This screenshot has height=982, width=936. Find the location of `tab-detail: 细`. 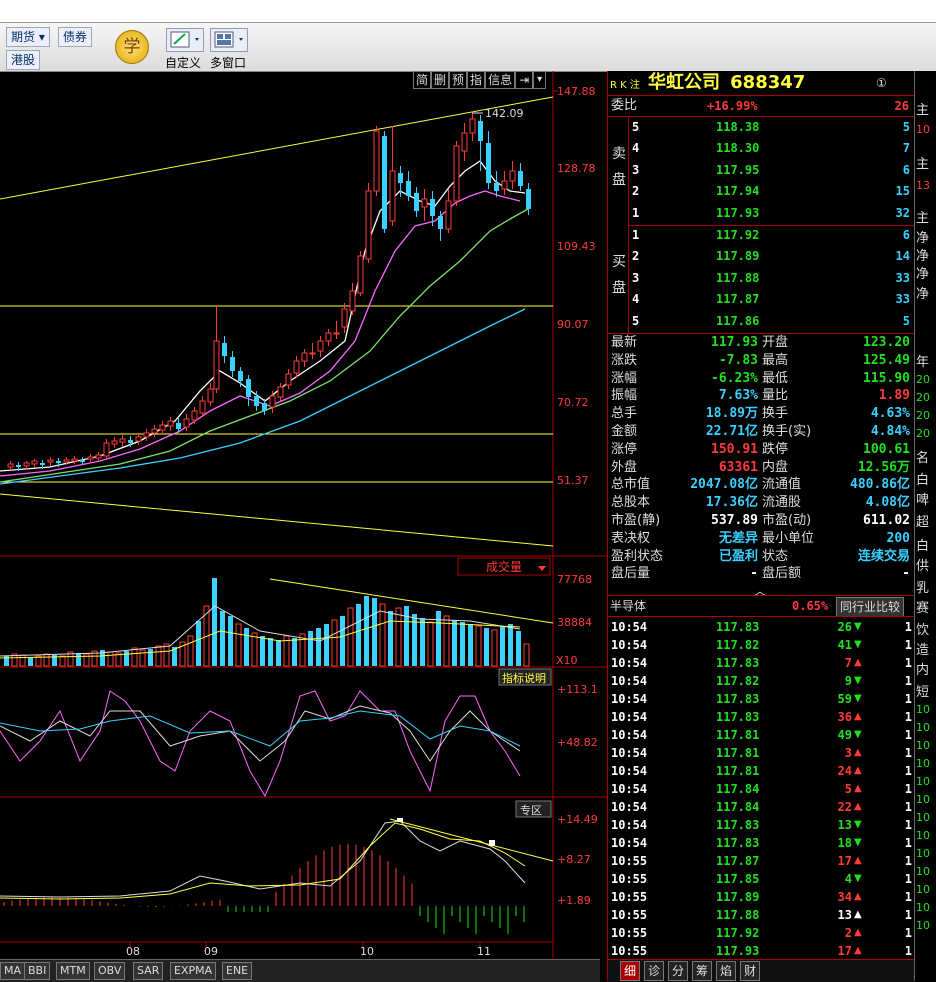

tab-detail: 细 is located at coordinates (630, 971).